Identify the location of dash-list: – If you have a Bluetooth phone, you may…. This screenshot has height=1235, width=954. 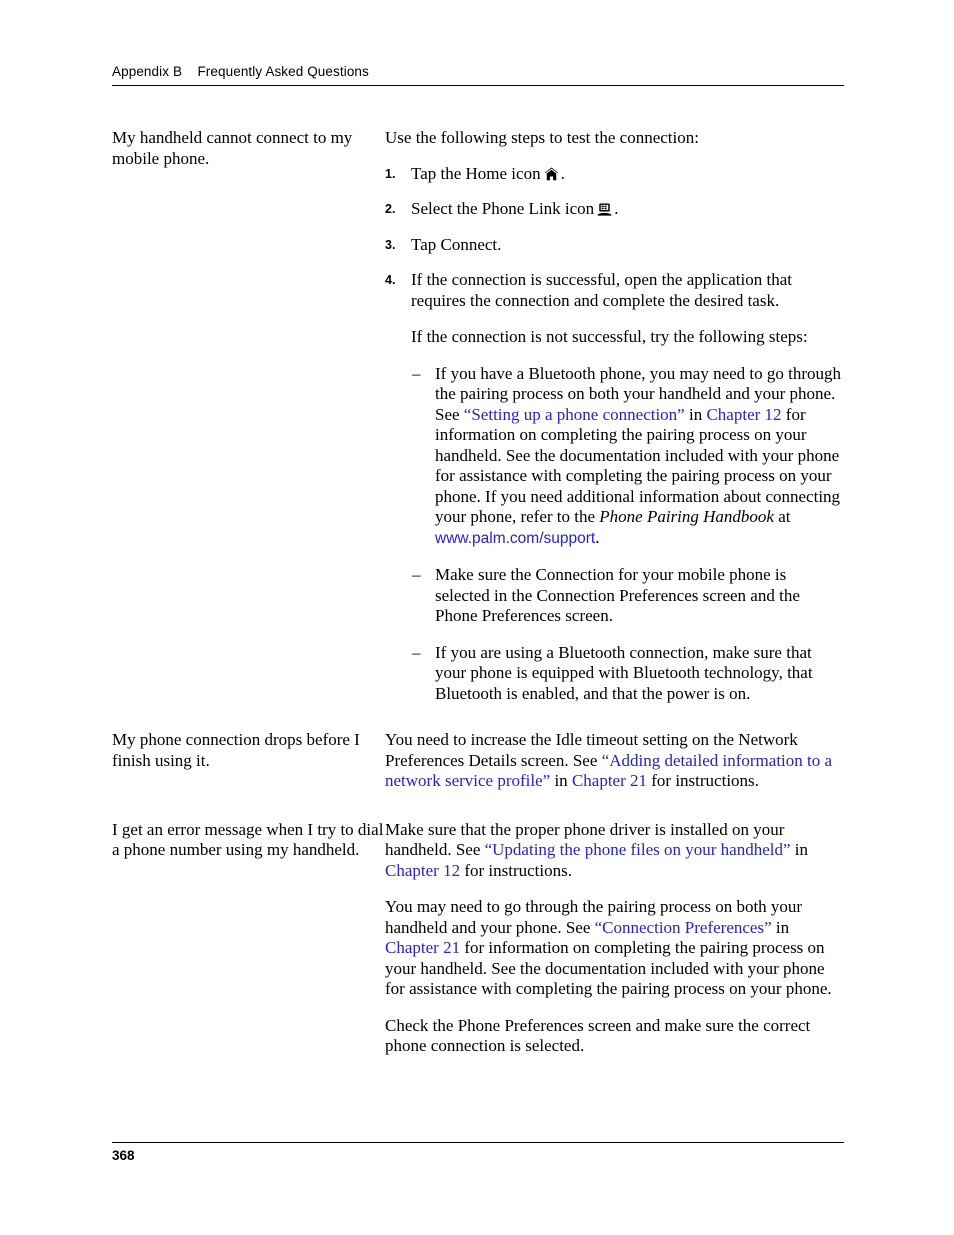
(627, 534).